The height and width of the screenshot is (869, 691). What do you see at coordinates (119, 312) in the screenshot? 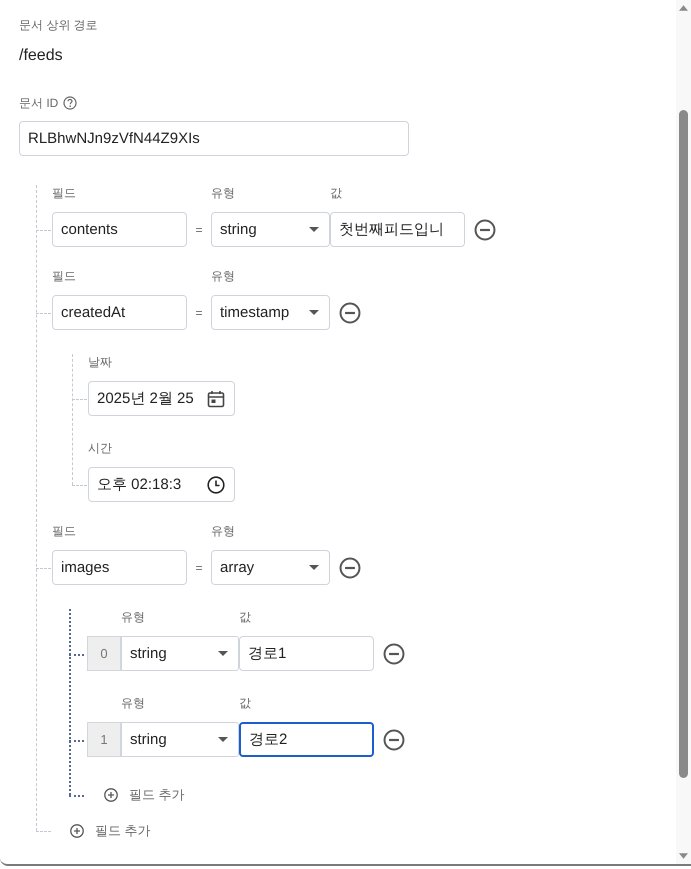
I see `field-name-input: createdAt` at bounding box center [119, 312].